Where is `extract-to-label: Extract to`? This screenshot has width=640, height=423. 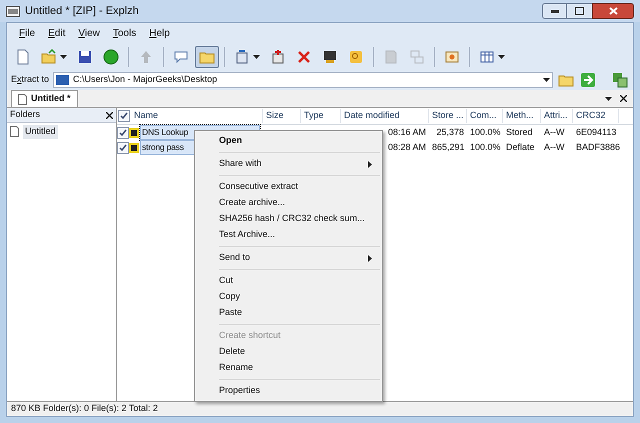
extract-to-label: Extract to is located at coordinates (30, 79).